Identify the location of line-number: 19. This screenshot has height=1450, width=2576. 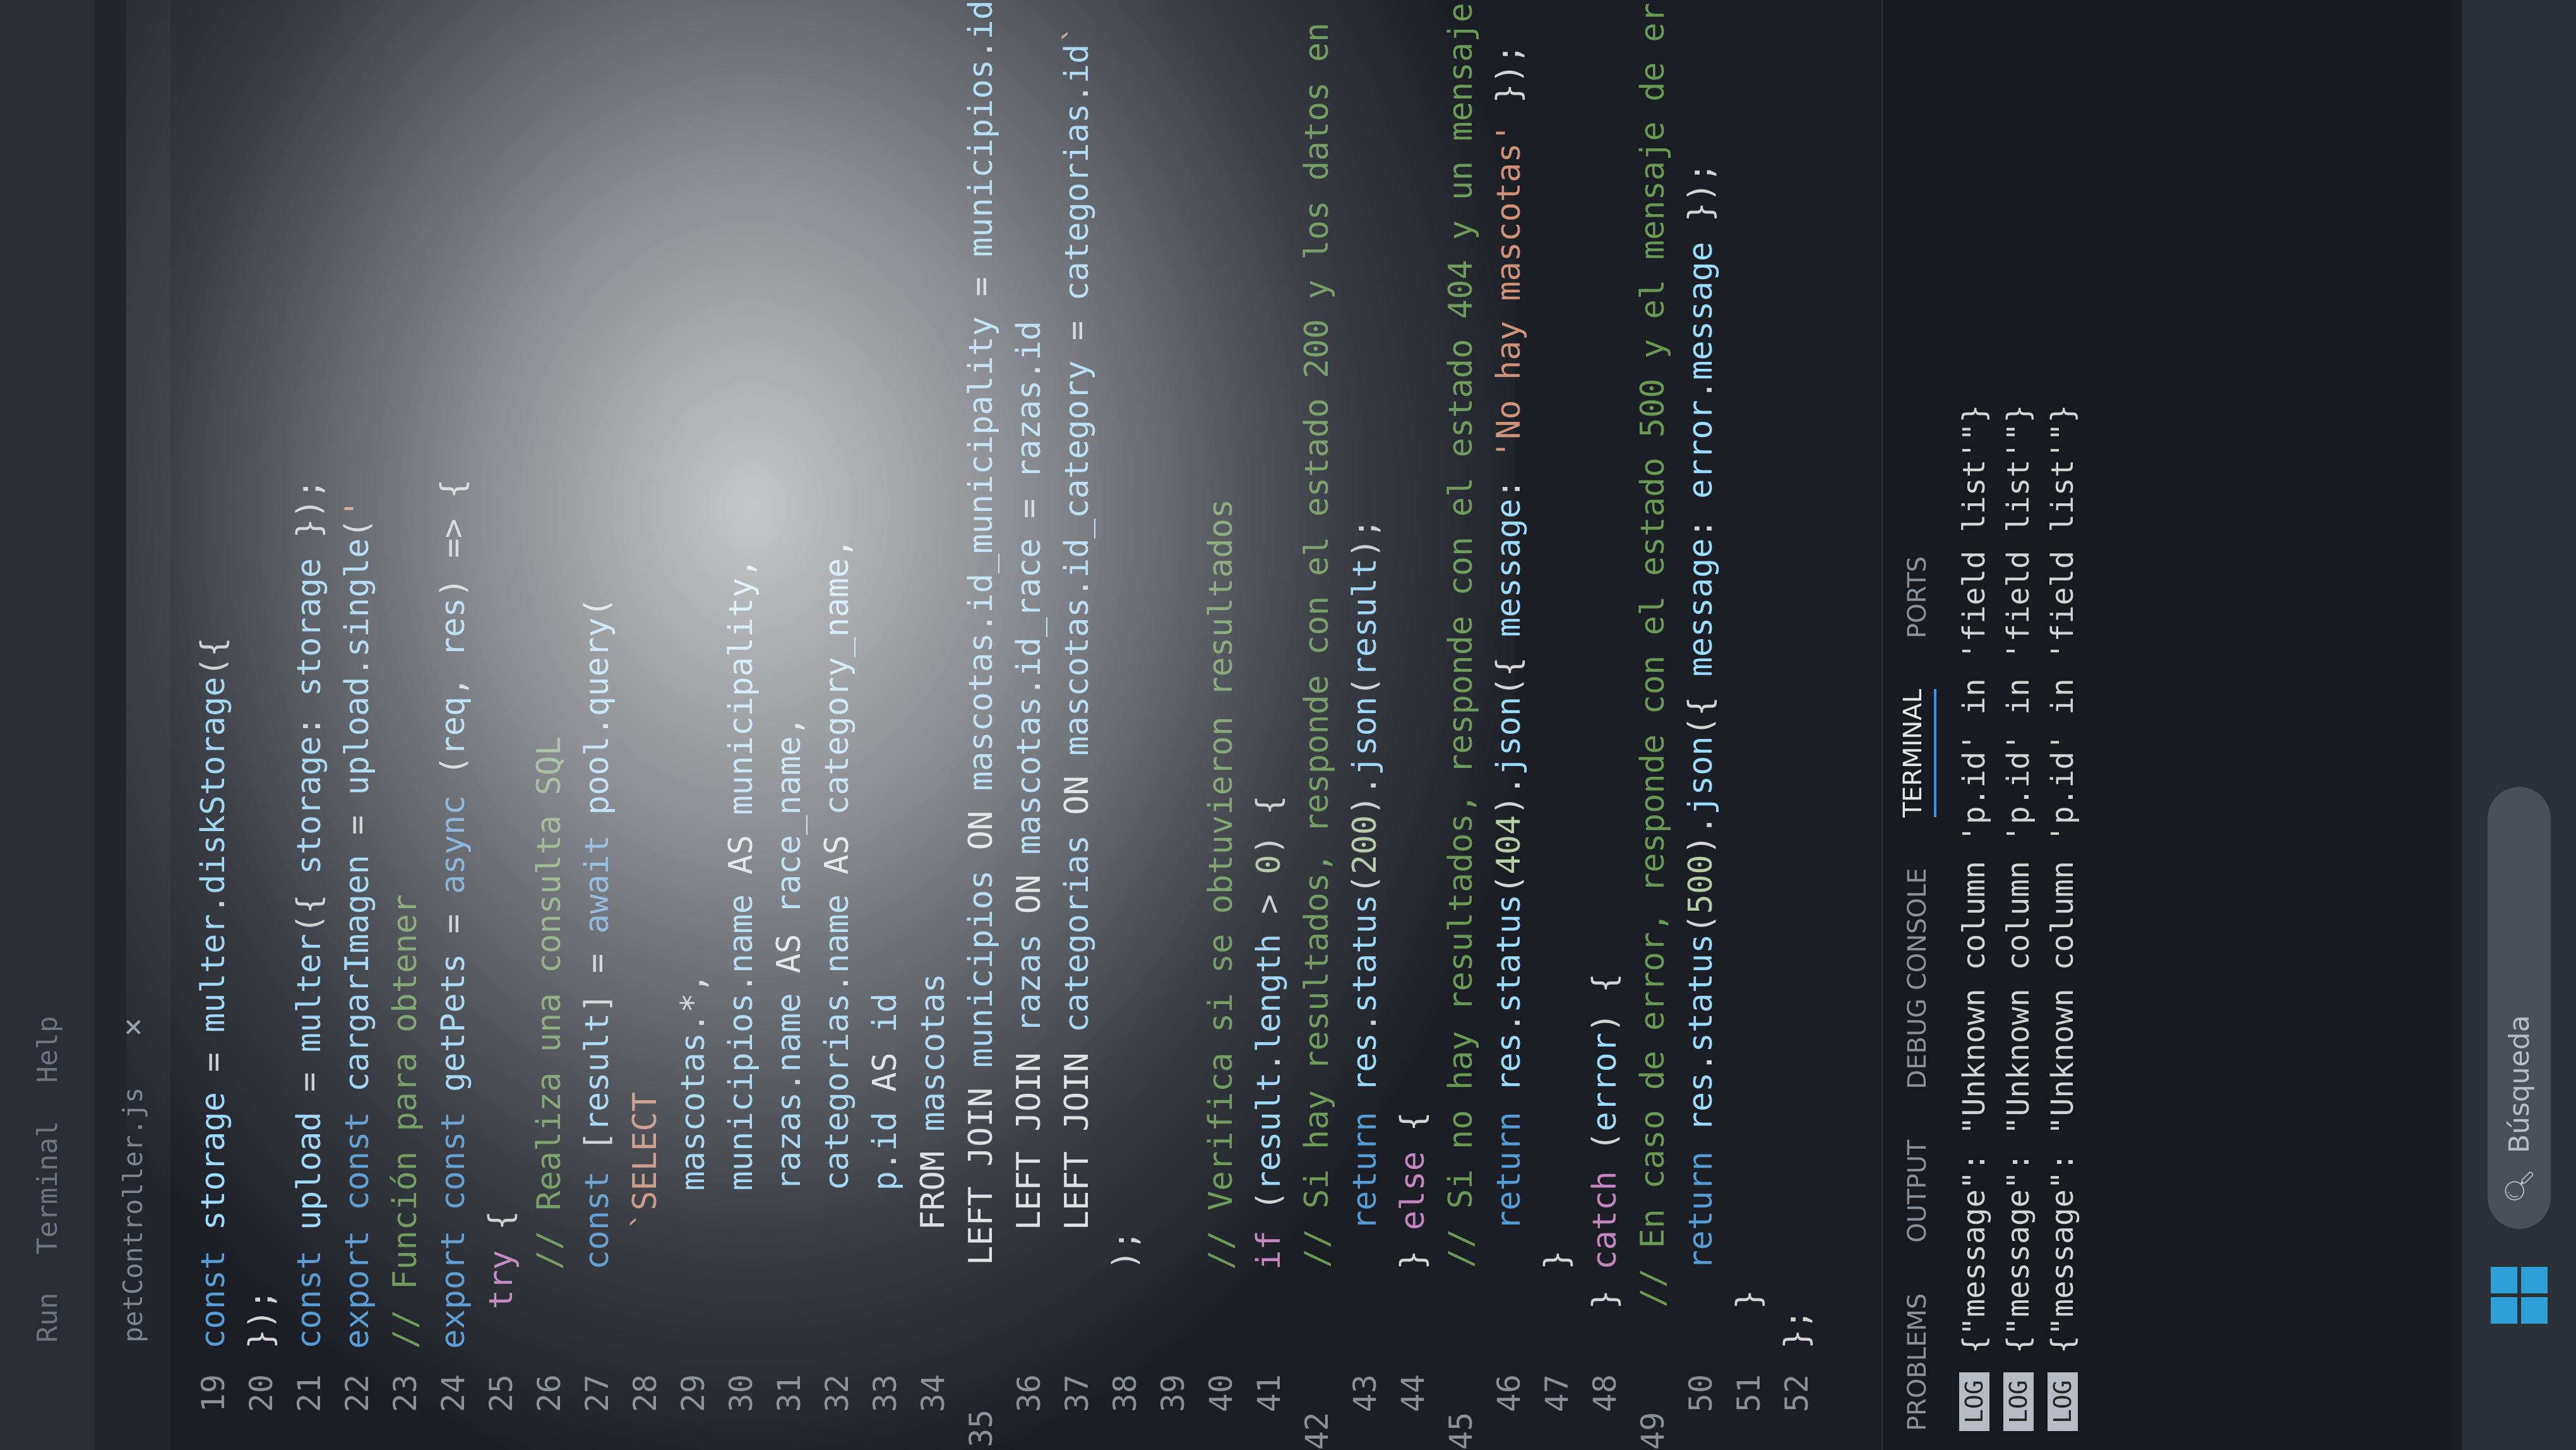
(213, 1393).